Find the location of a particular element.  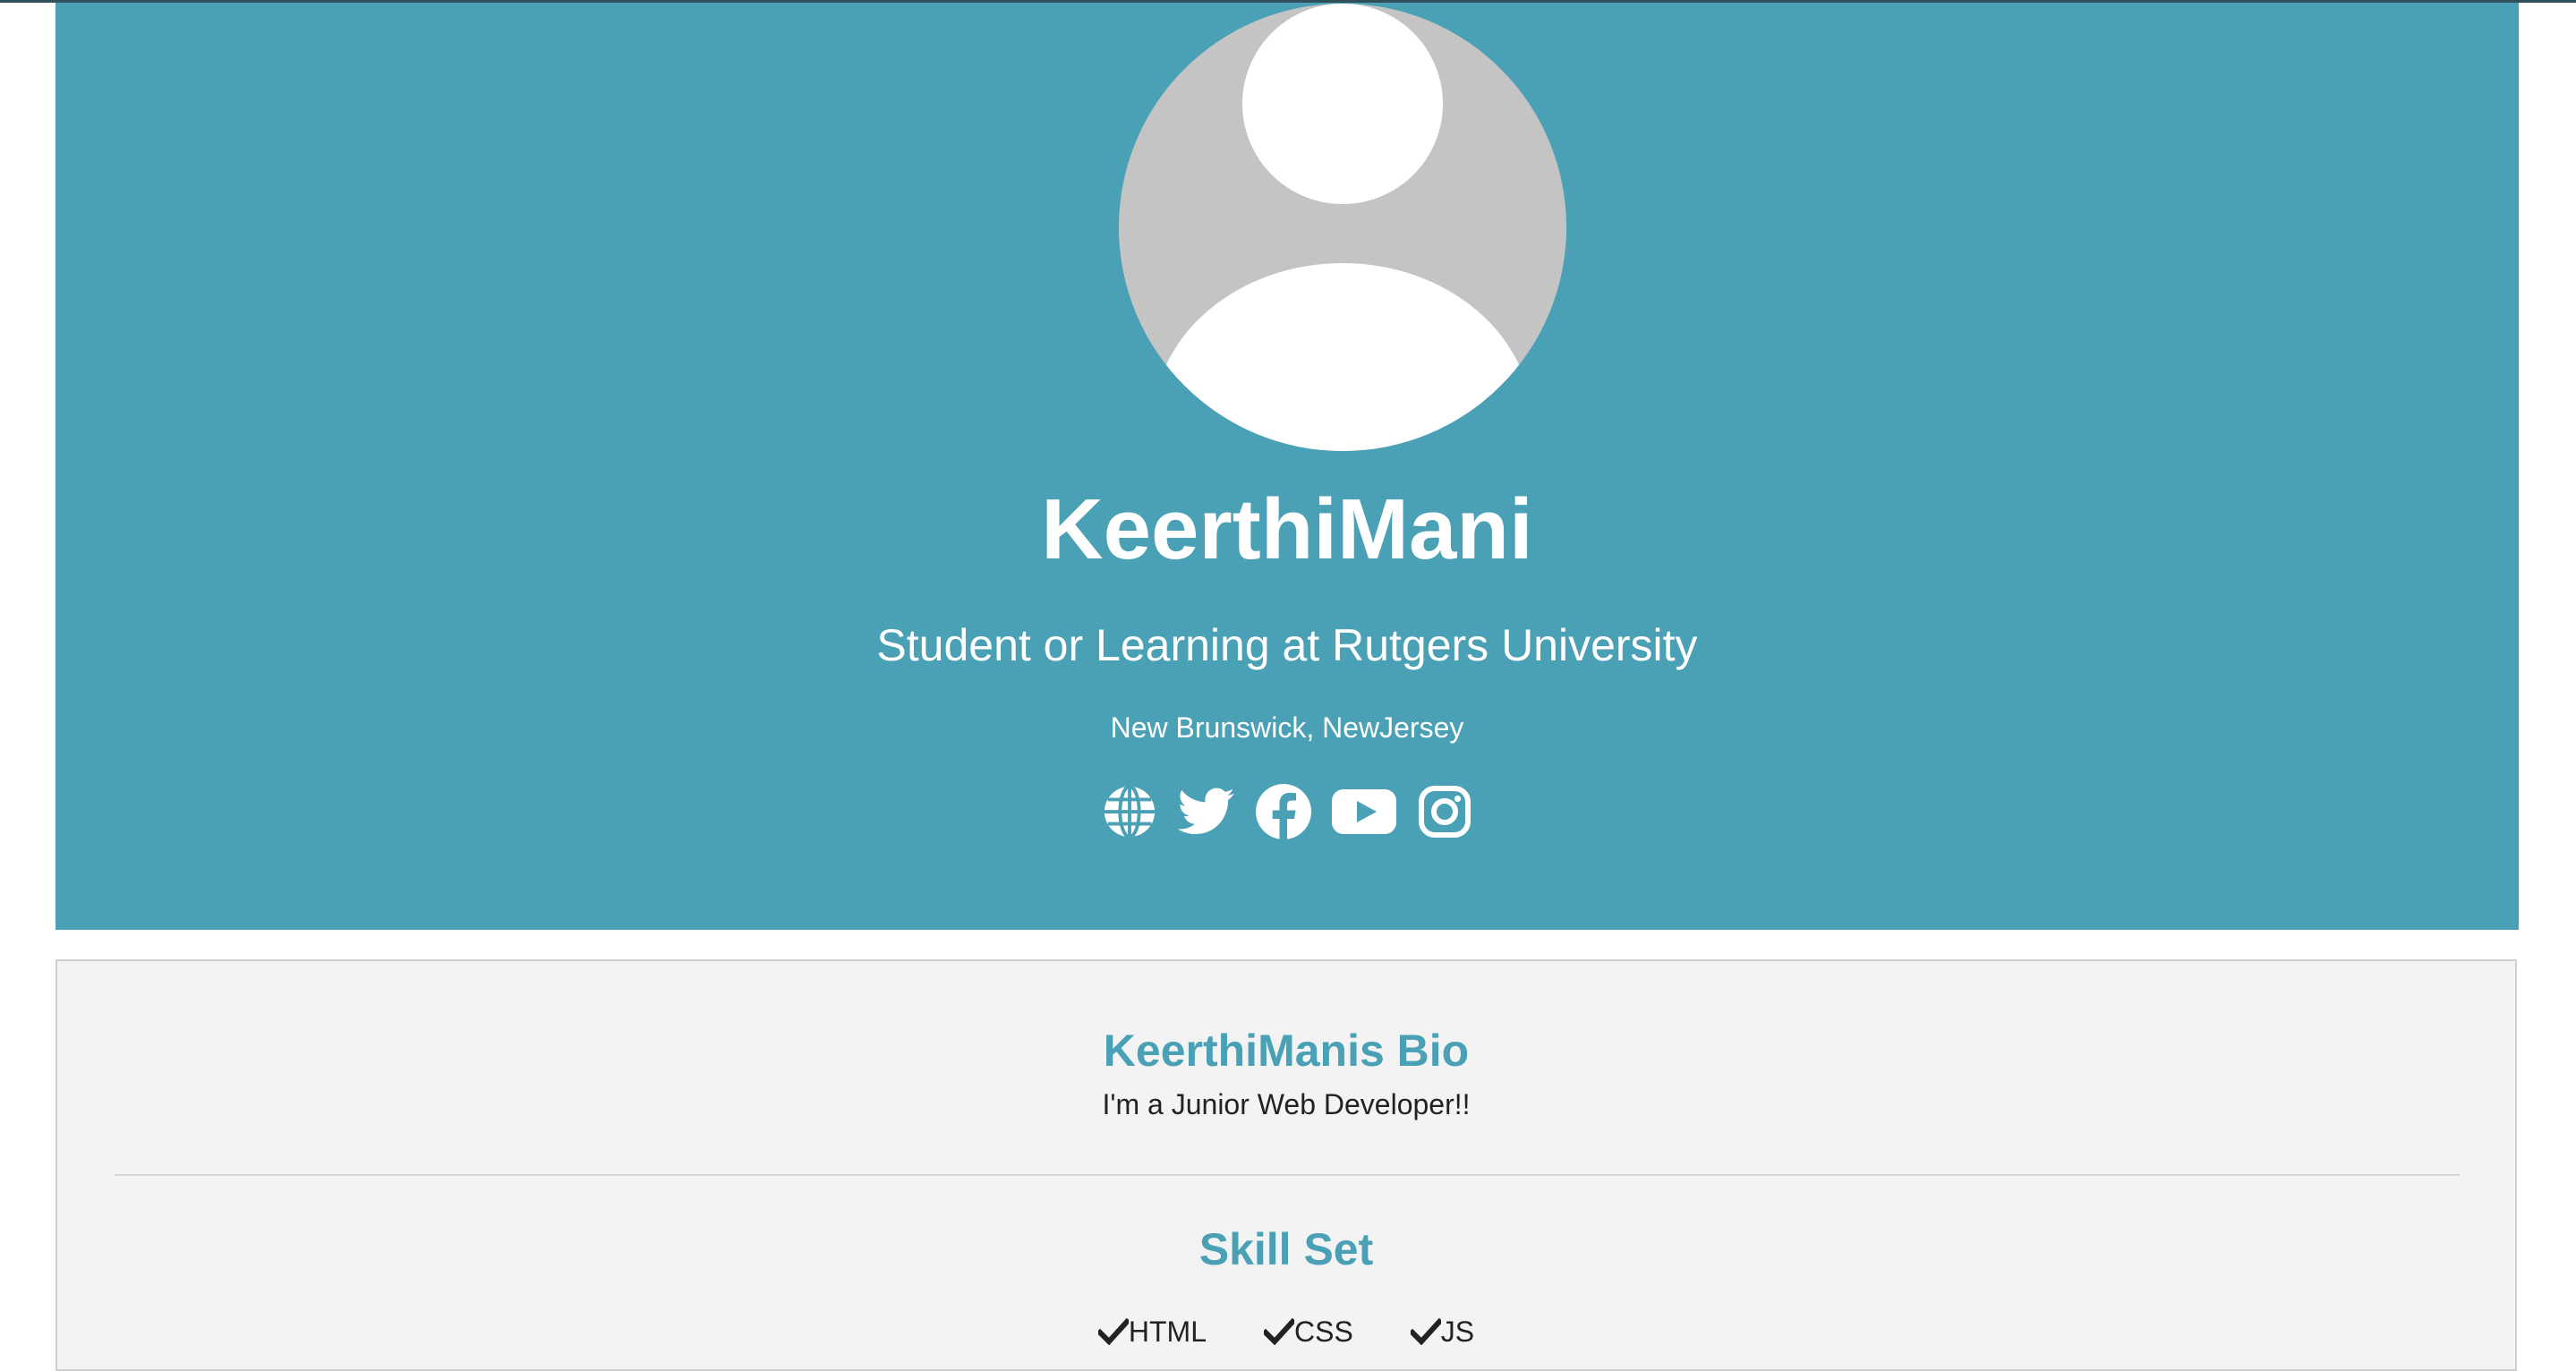

social-links is located at coordinates (1287, 812).